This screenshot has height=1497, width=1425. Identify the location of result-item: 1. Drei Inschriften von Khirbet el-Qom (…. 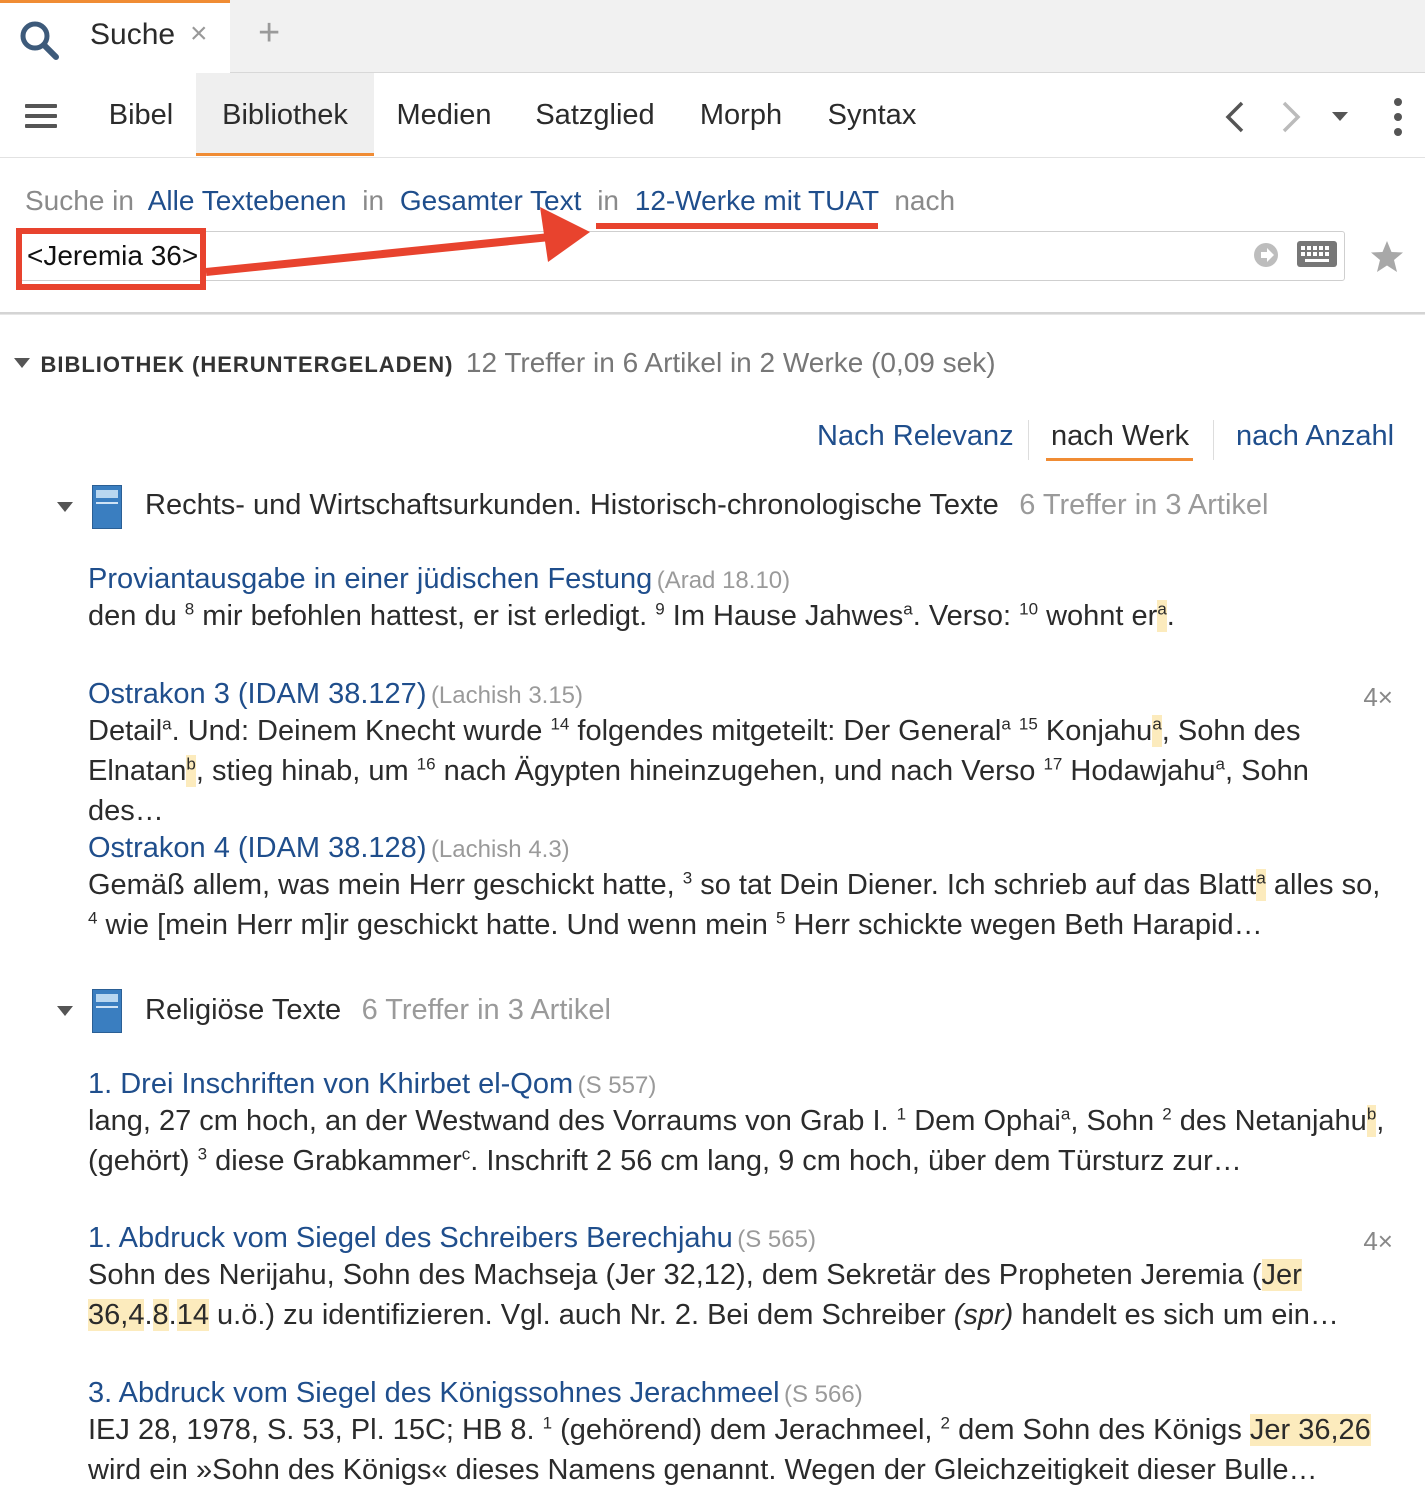
(738, 1124).